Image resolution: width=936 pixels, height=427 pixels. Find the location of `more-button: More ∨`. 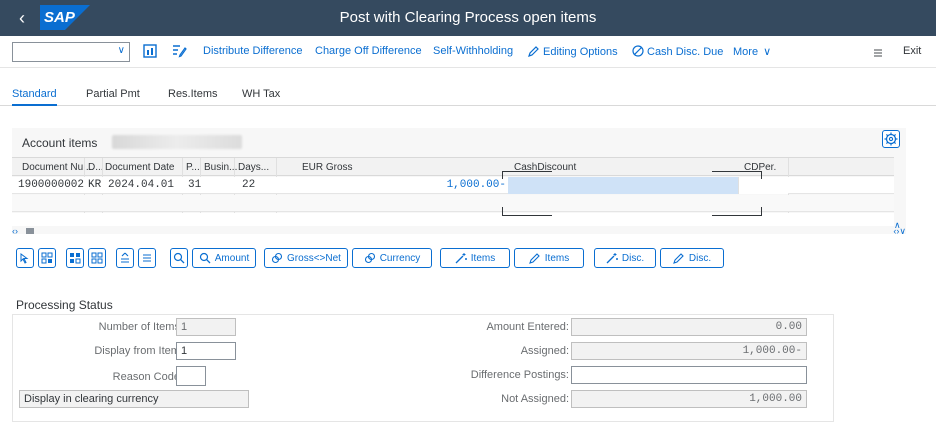

more-button: More ∨ is located at coordinates (752, 51).